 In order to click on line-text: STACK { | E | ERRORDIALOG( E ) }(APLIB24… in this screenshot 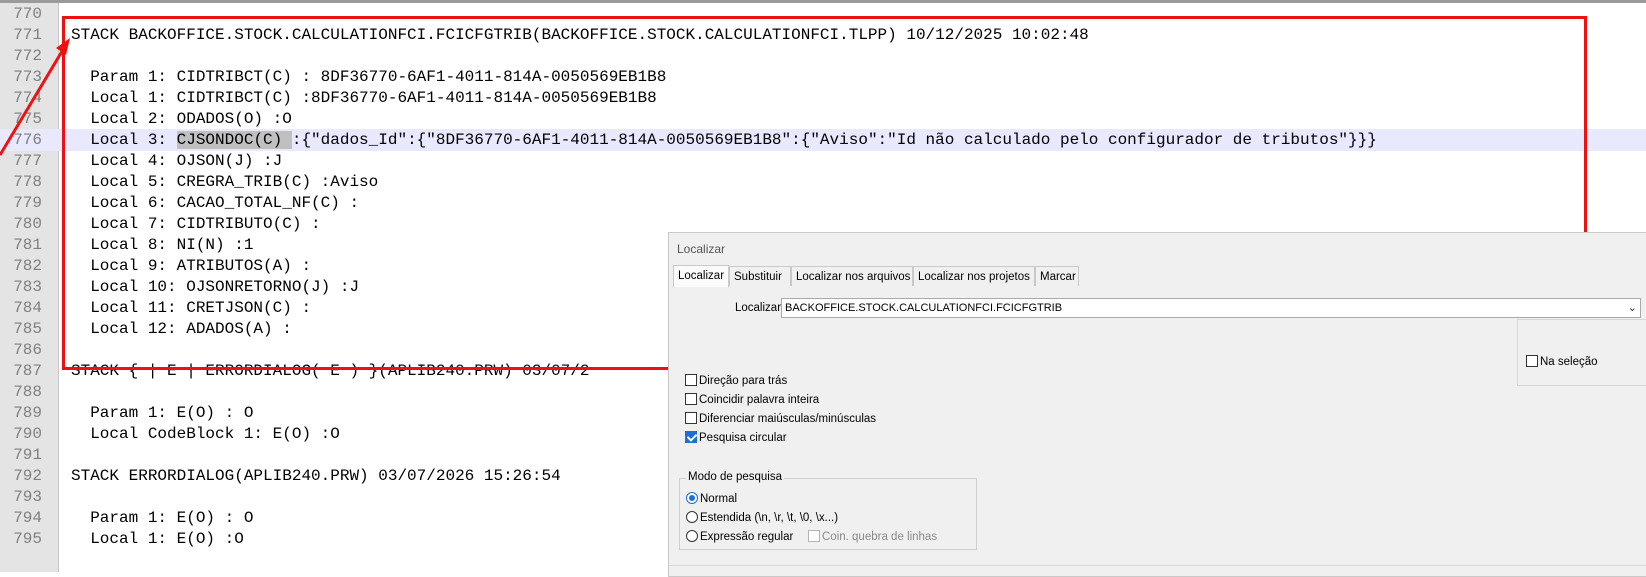, I will do `click(330, 371)`.